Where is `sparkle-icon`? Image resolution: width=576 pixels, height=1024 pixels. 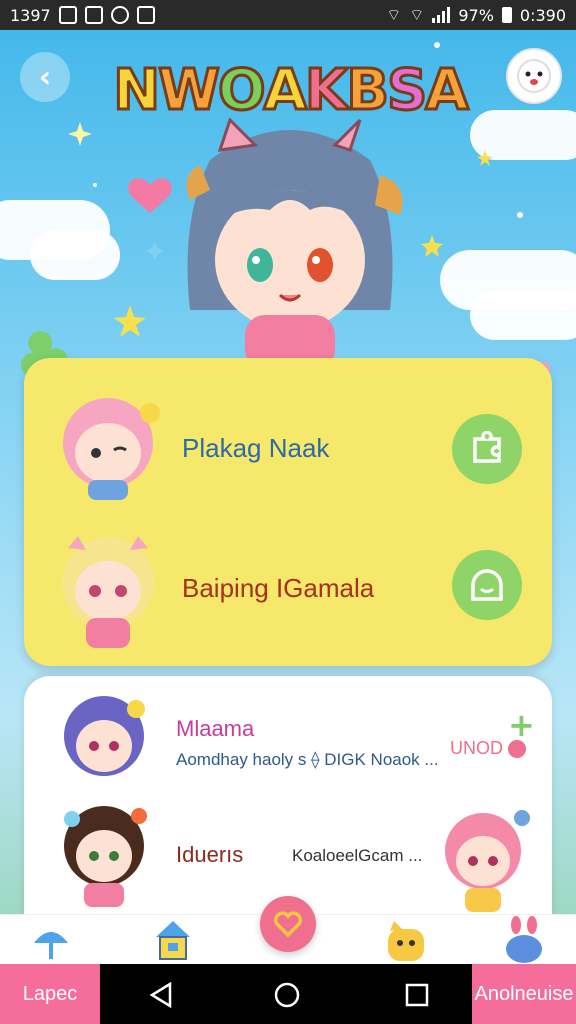
sparkle-icon is located at coordinates (80, 134).